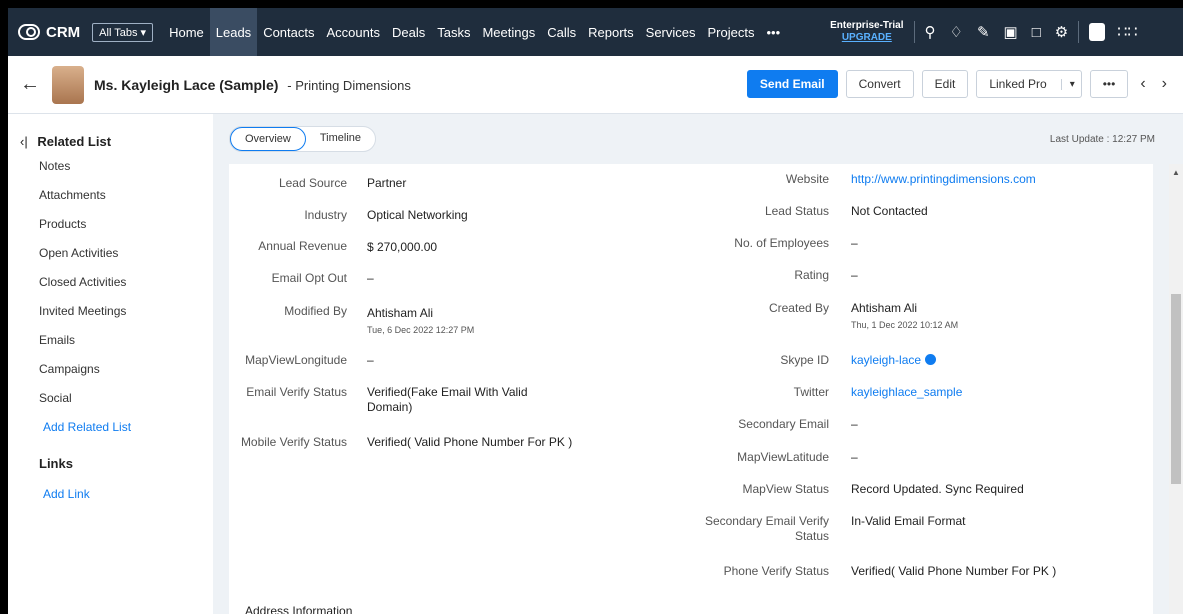 The width and height of the screenshot is (1183, 614). I want to click on trial-badge: Enterprise-Trial UPGRADE, so click(866, 32).